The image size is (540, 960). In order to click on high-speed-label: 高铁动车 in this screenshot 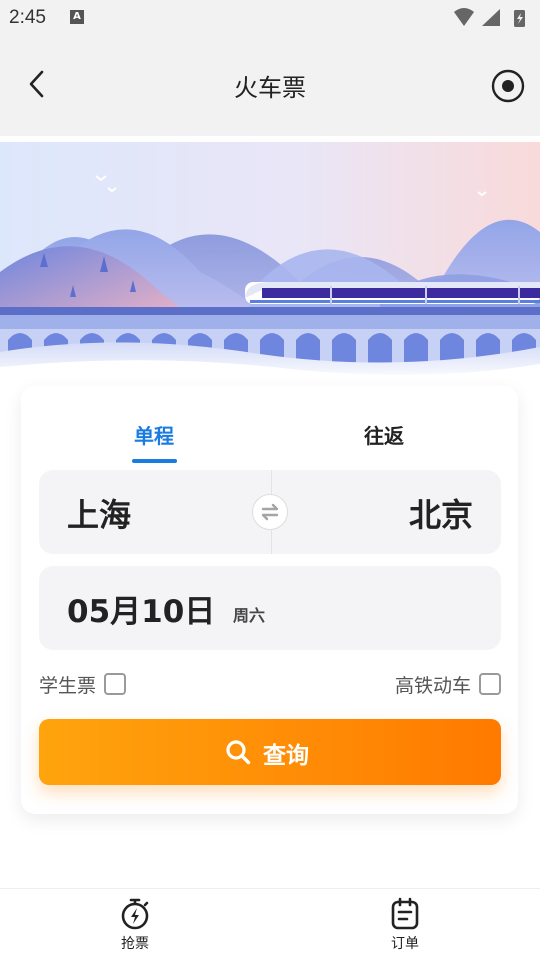, I will do `click(432, 685)`.